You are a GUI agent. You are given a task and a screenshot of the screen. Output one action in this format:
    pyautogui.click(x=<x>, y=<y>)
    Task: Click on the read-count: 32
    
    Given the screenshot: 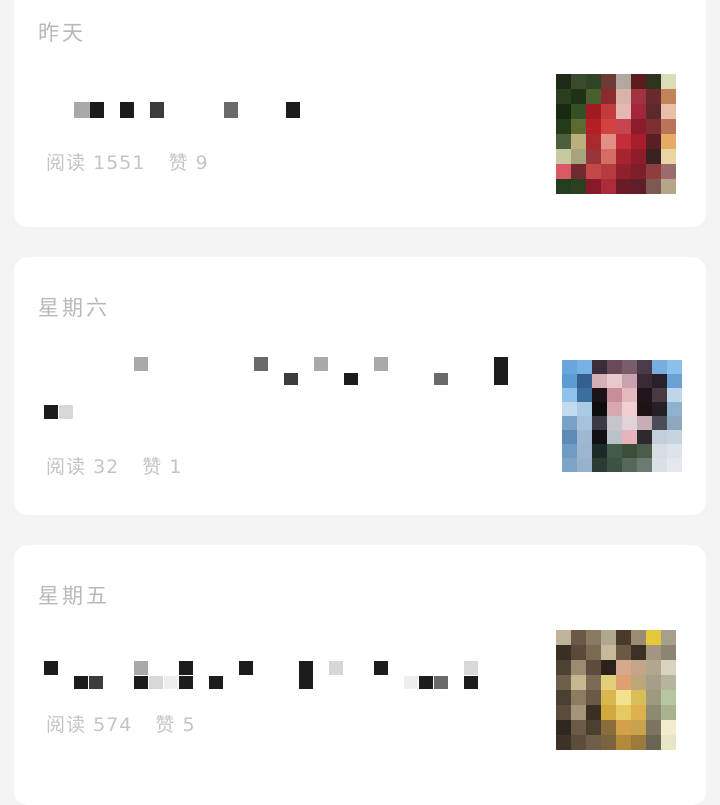 What is the action you would take?
    pyautogui.click(x=106, y=467)
    